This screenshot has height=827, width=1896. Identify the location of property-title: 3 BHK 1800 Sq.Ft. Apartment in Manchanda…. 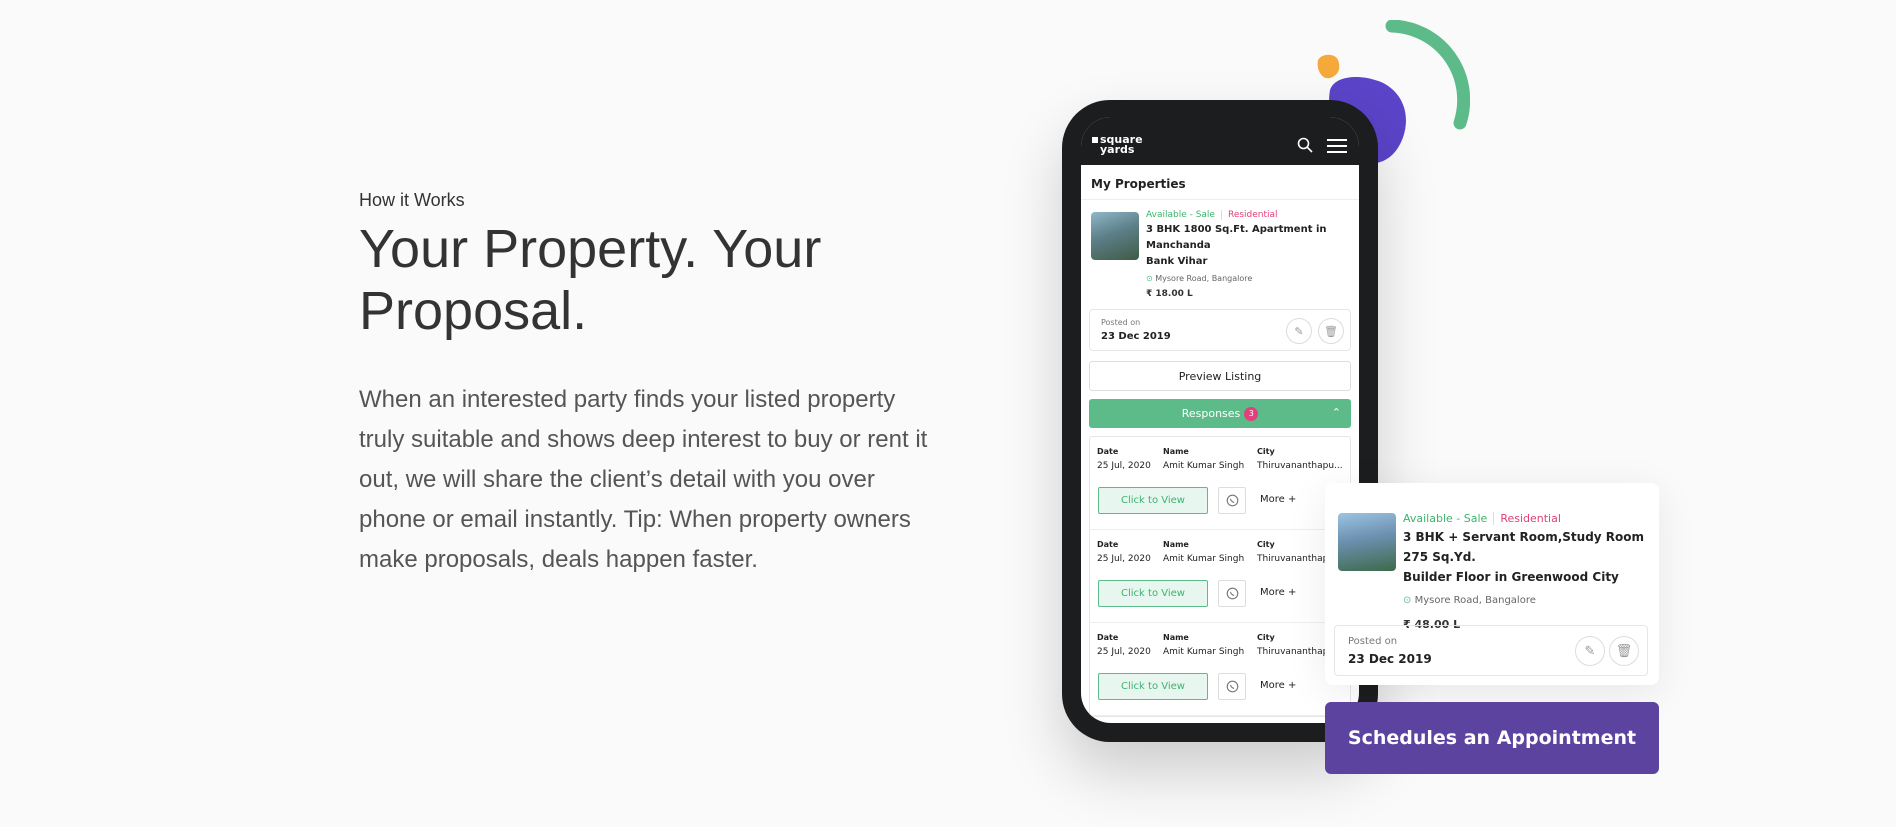
(1248, 246).